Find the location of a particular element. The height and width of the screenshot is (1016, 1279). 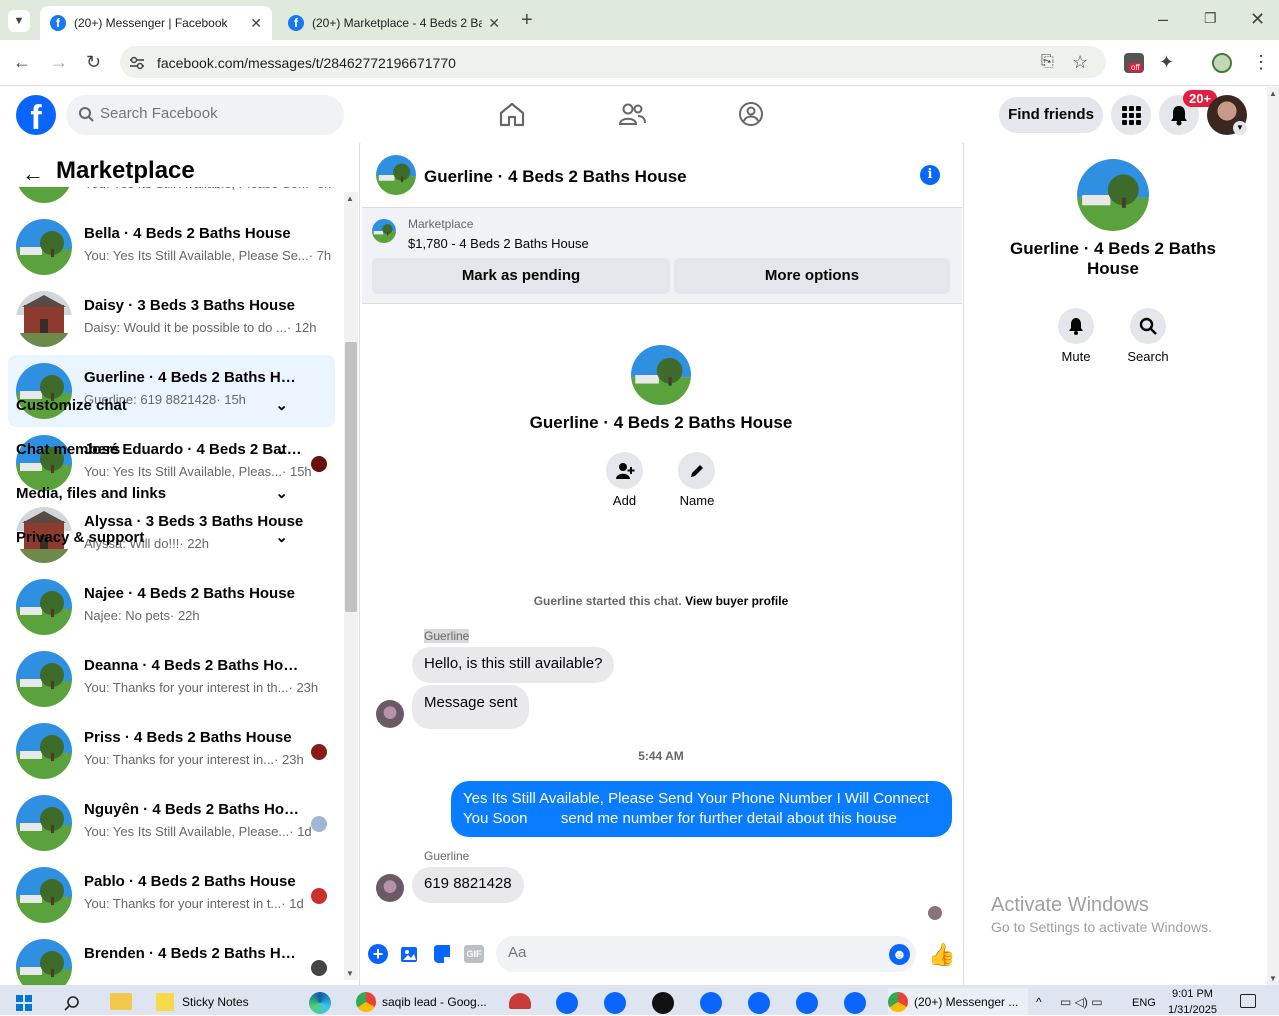

chat-members-section: Chat members ⌄ is located at coordinates (152, 449).